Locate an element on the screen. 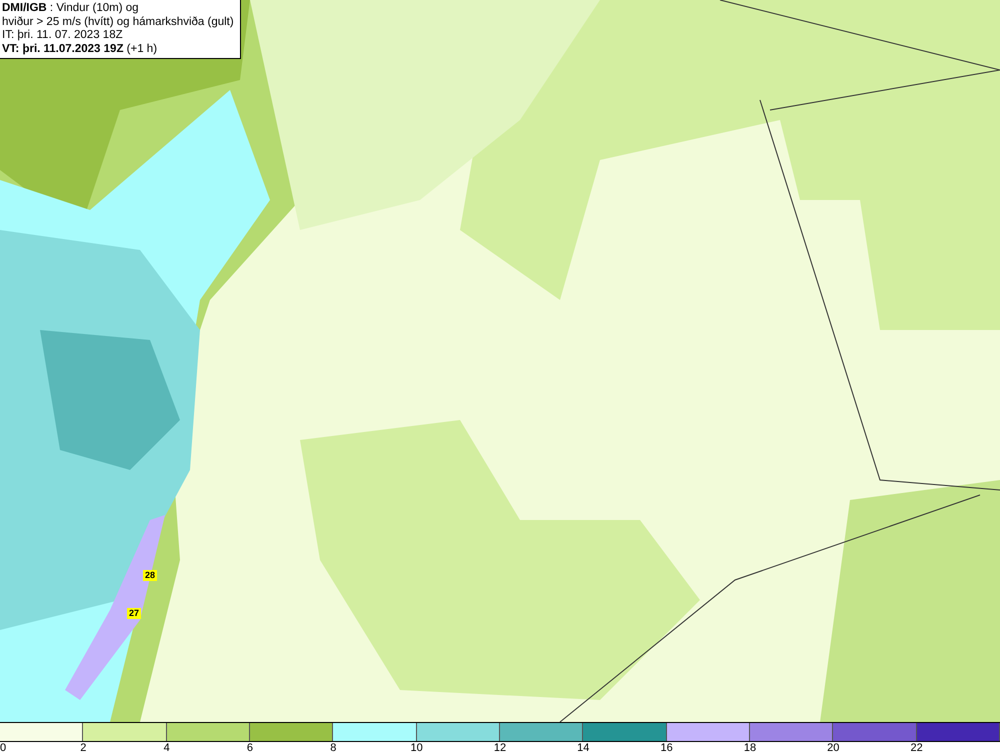  legend-label: 22 is located at coordinates (916, 747).